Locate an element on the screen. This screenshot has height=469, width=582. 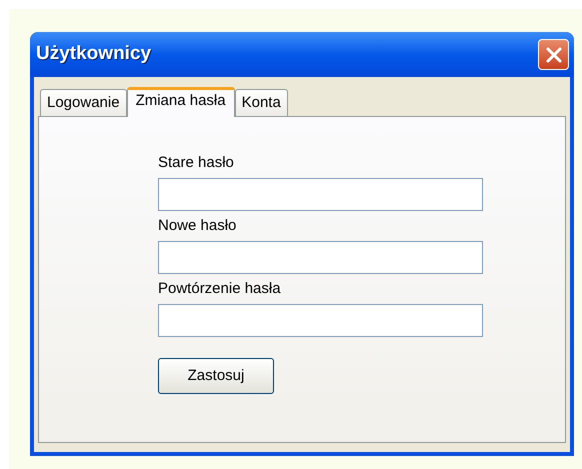
window-title: Użytkownicy is located at coordinates (94, 54).